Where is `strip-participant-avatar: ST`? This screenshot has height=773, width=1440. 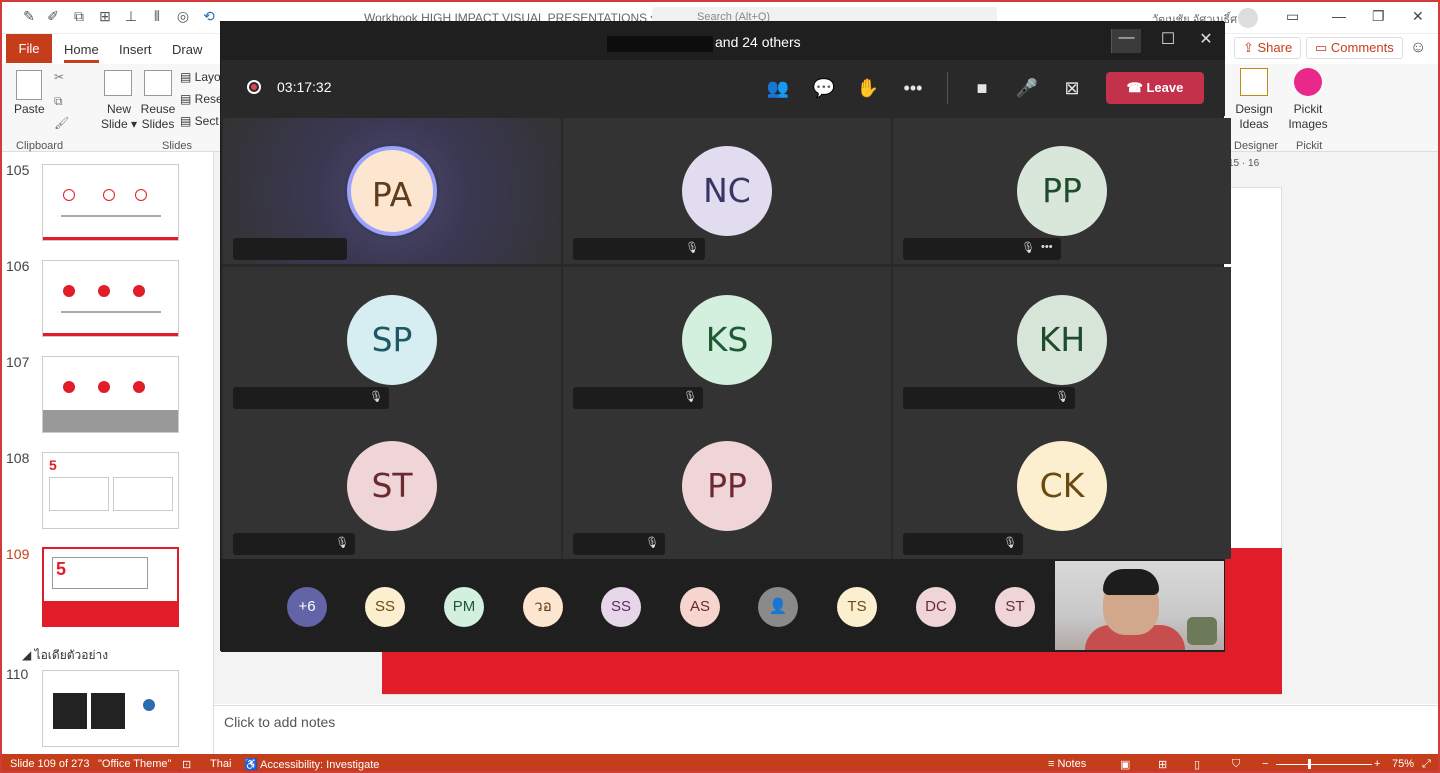 strip-participant-avatar: ST is located at coordinates (1015, 607).